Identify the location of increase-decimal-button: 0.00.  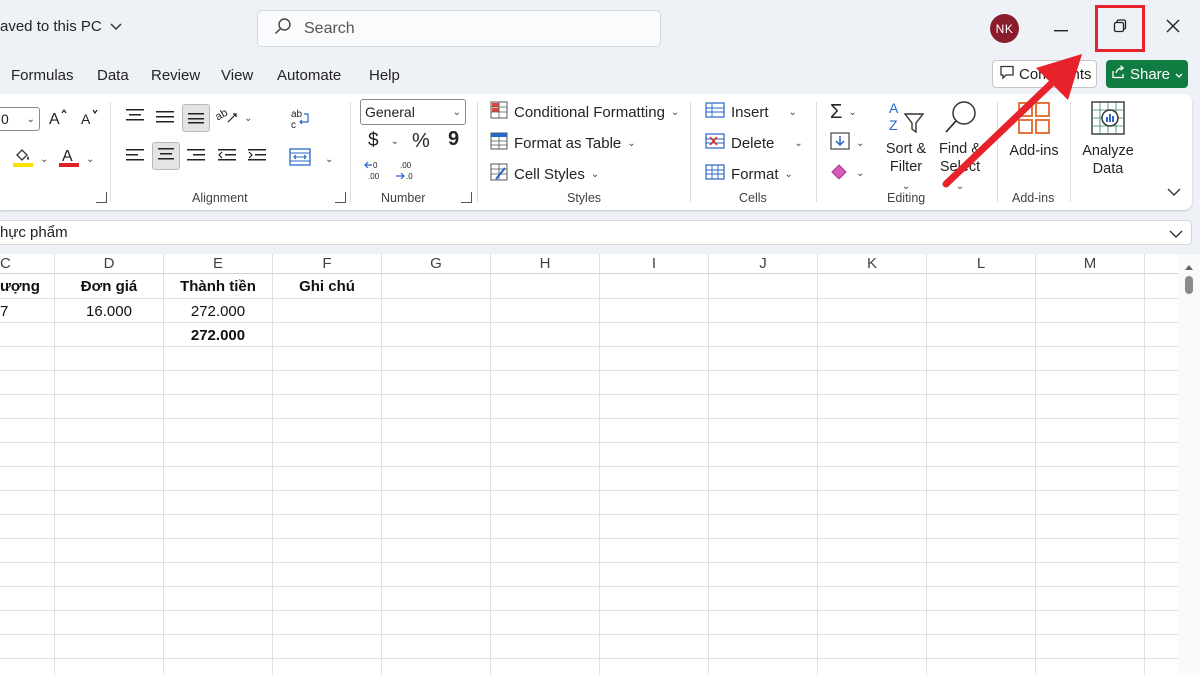
(375, 173).